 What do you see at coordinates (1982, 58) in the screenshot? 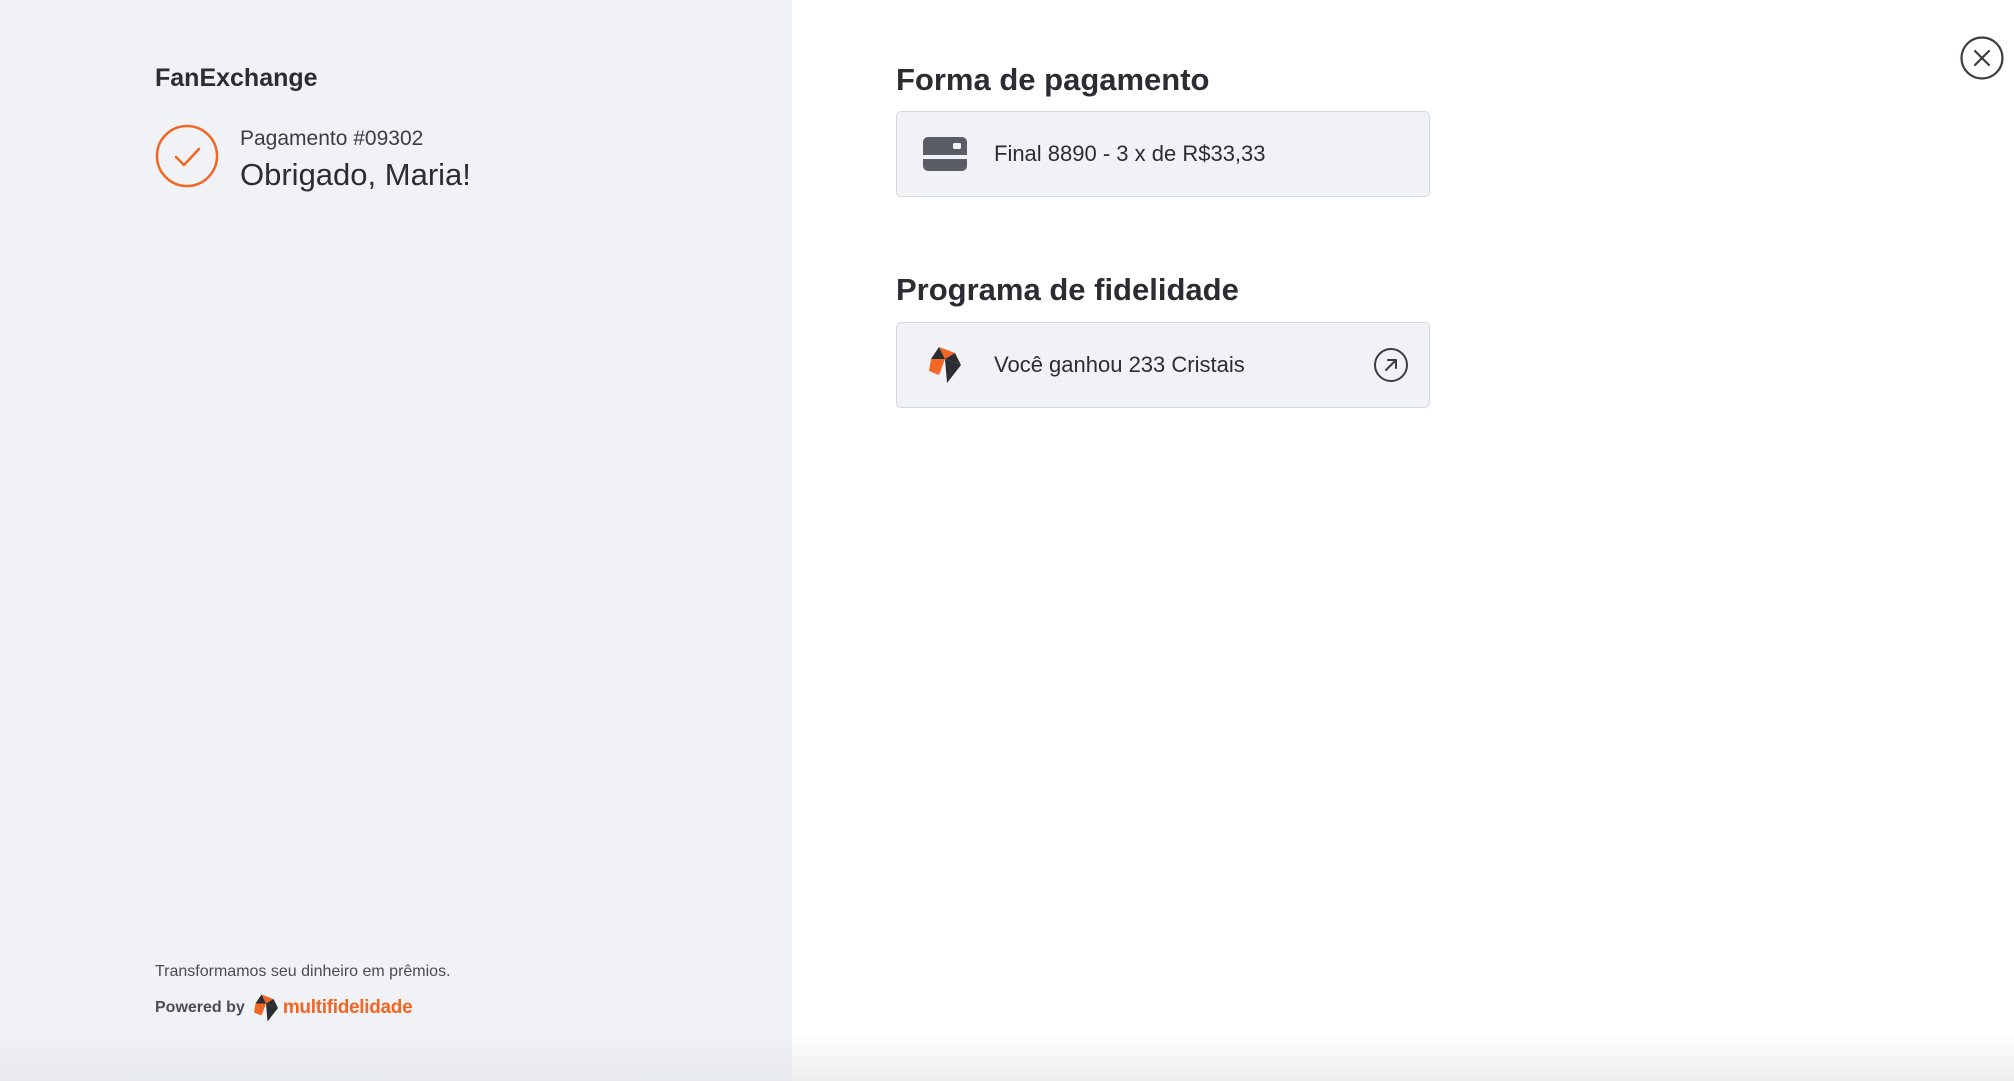
I see `close-icon` at bounding box center [1982, 58].